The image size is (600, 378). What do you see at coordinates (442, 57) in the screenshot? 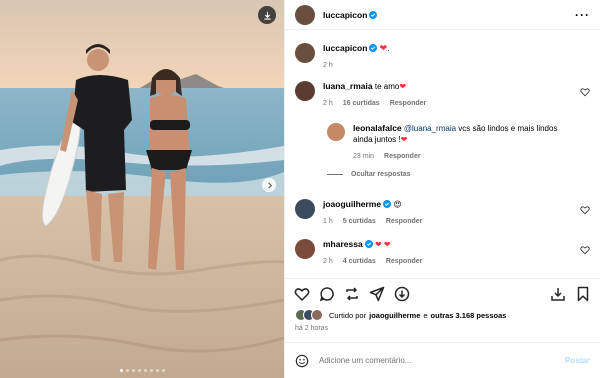
I see `caption: luccapicon ❤. 2 h` at bounding box center [442, 57].